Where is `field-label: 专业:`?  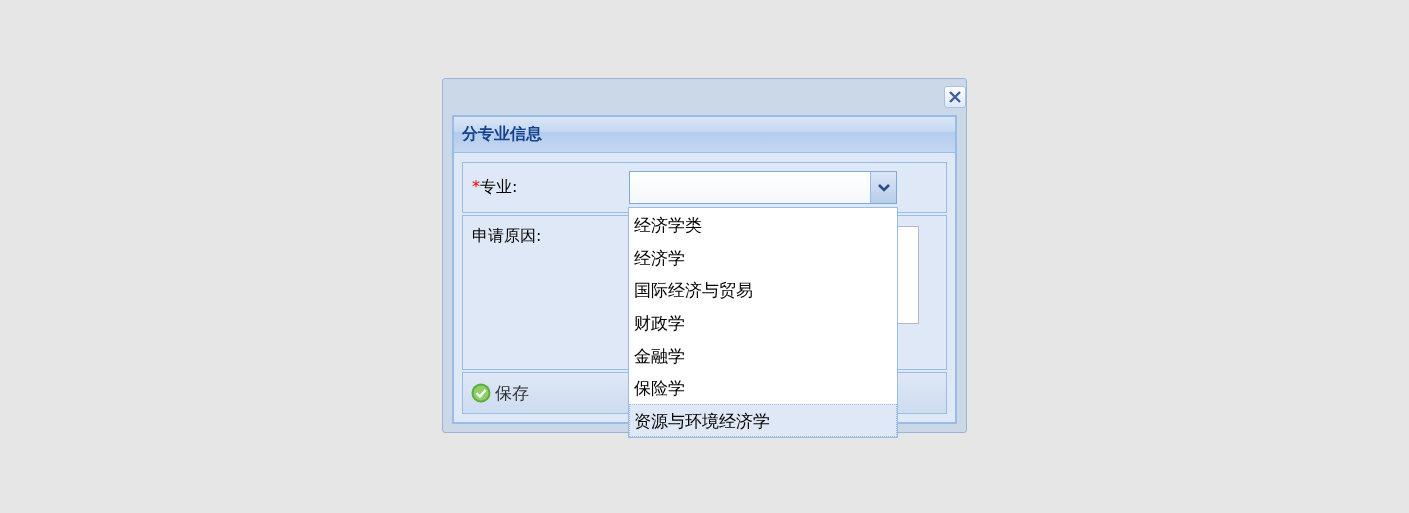
field-label: 专业: is located at coordinates (499, 186).